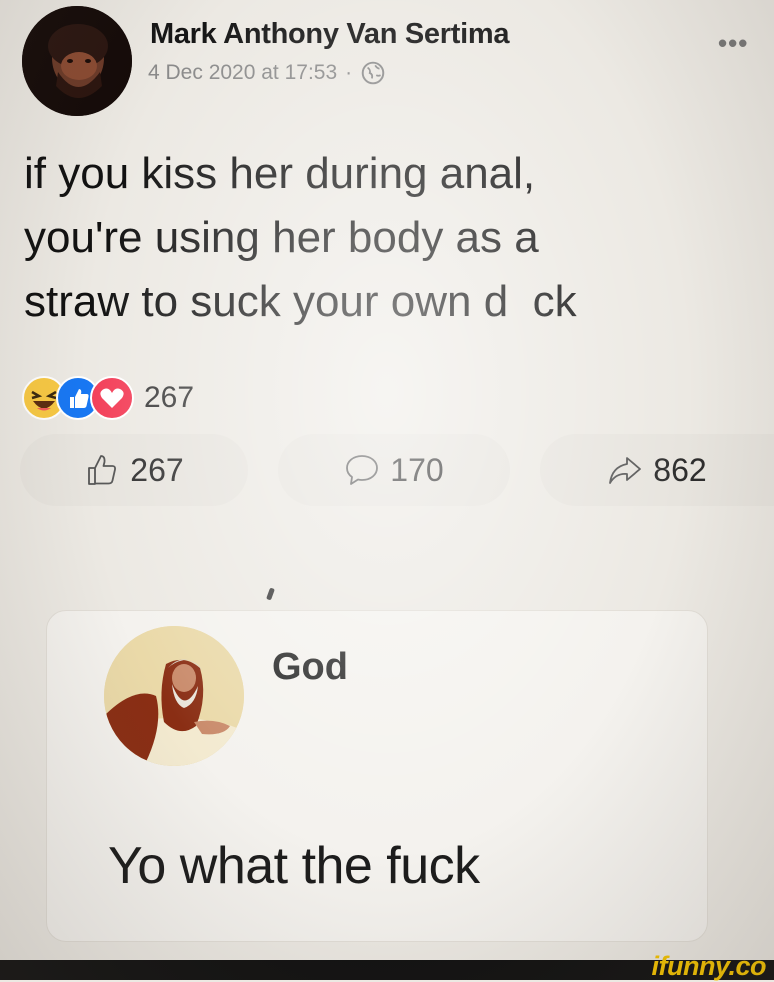  I want to click on love-icon, so click(112, 398).